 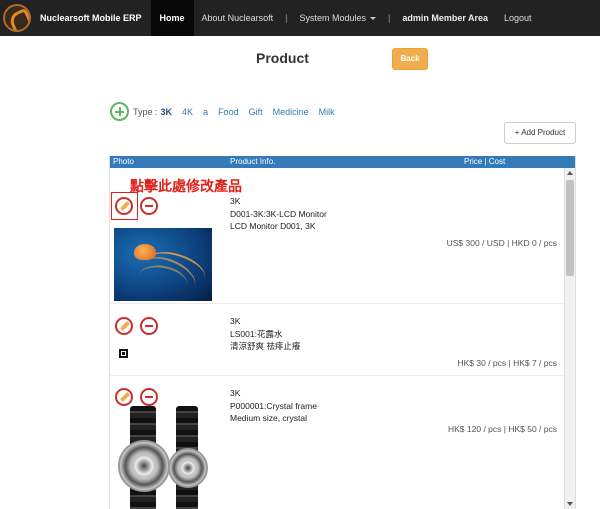 I want to click on scroll-up-arrow-icon, so click(x=570, y=173).